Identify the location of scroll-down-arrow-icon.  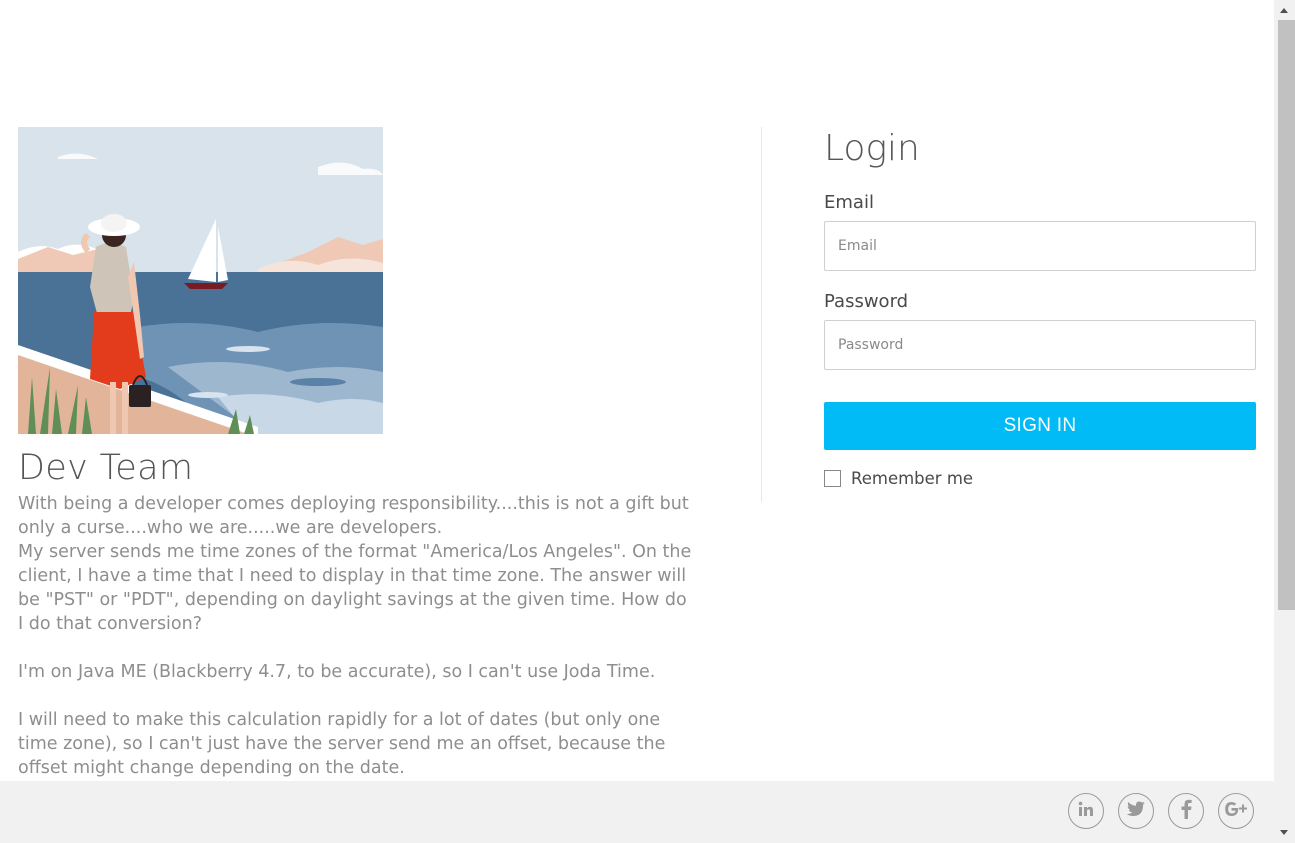
(1284, 832).